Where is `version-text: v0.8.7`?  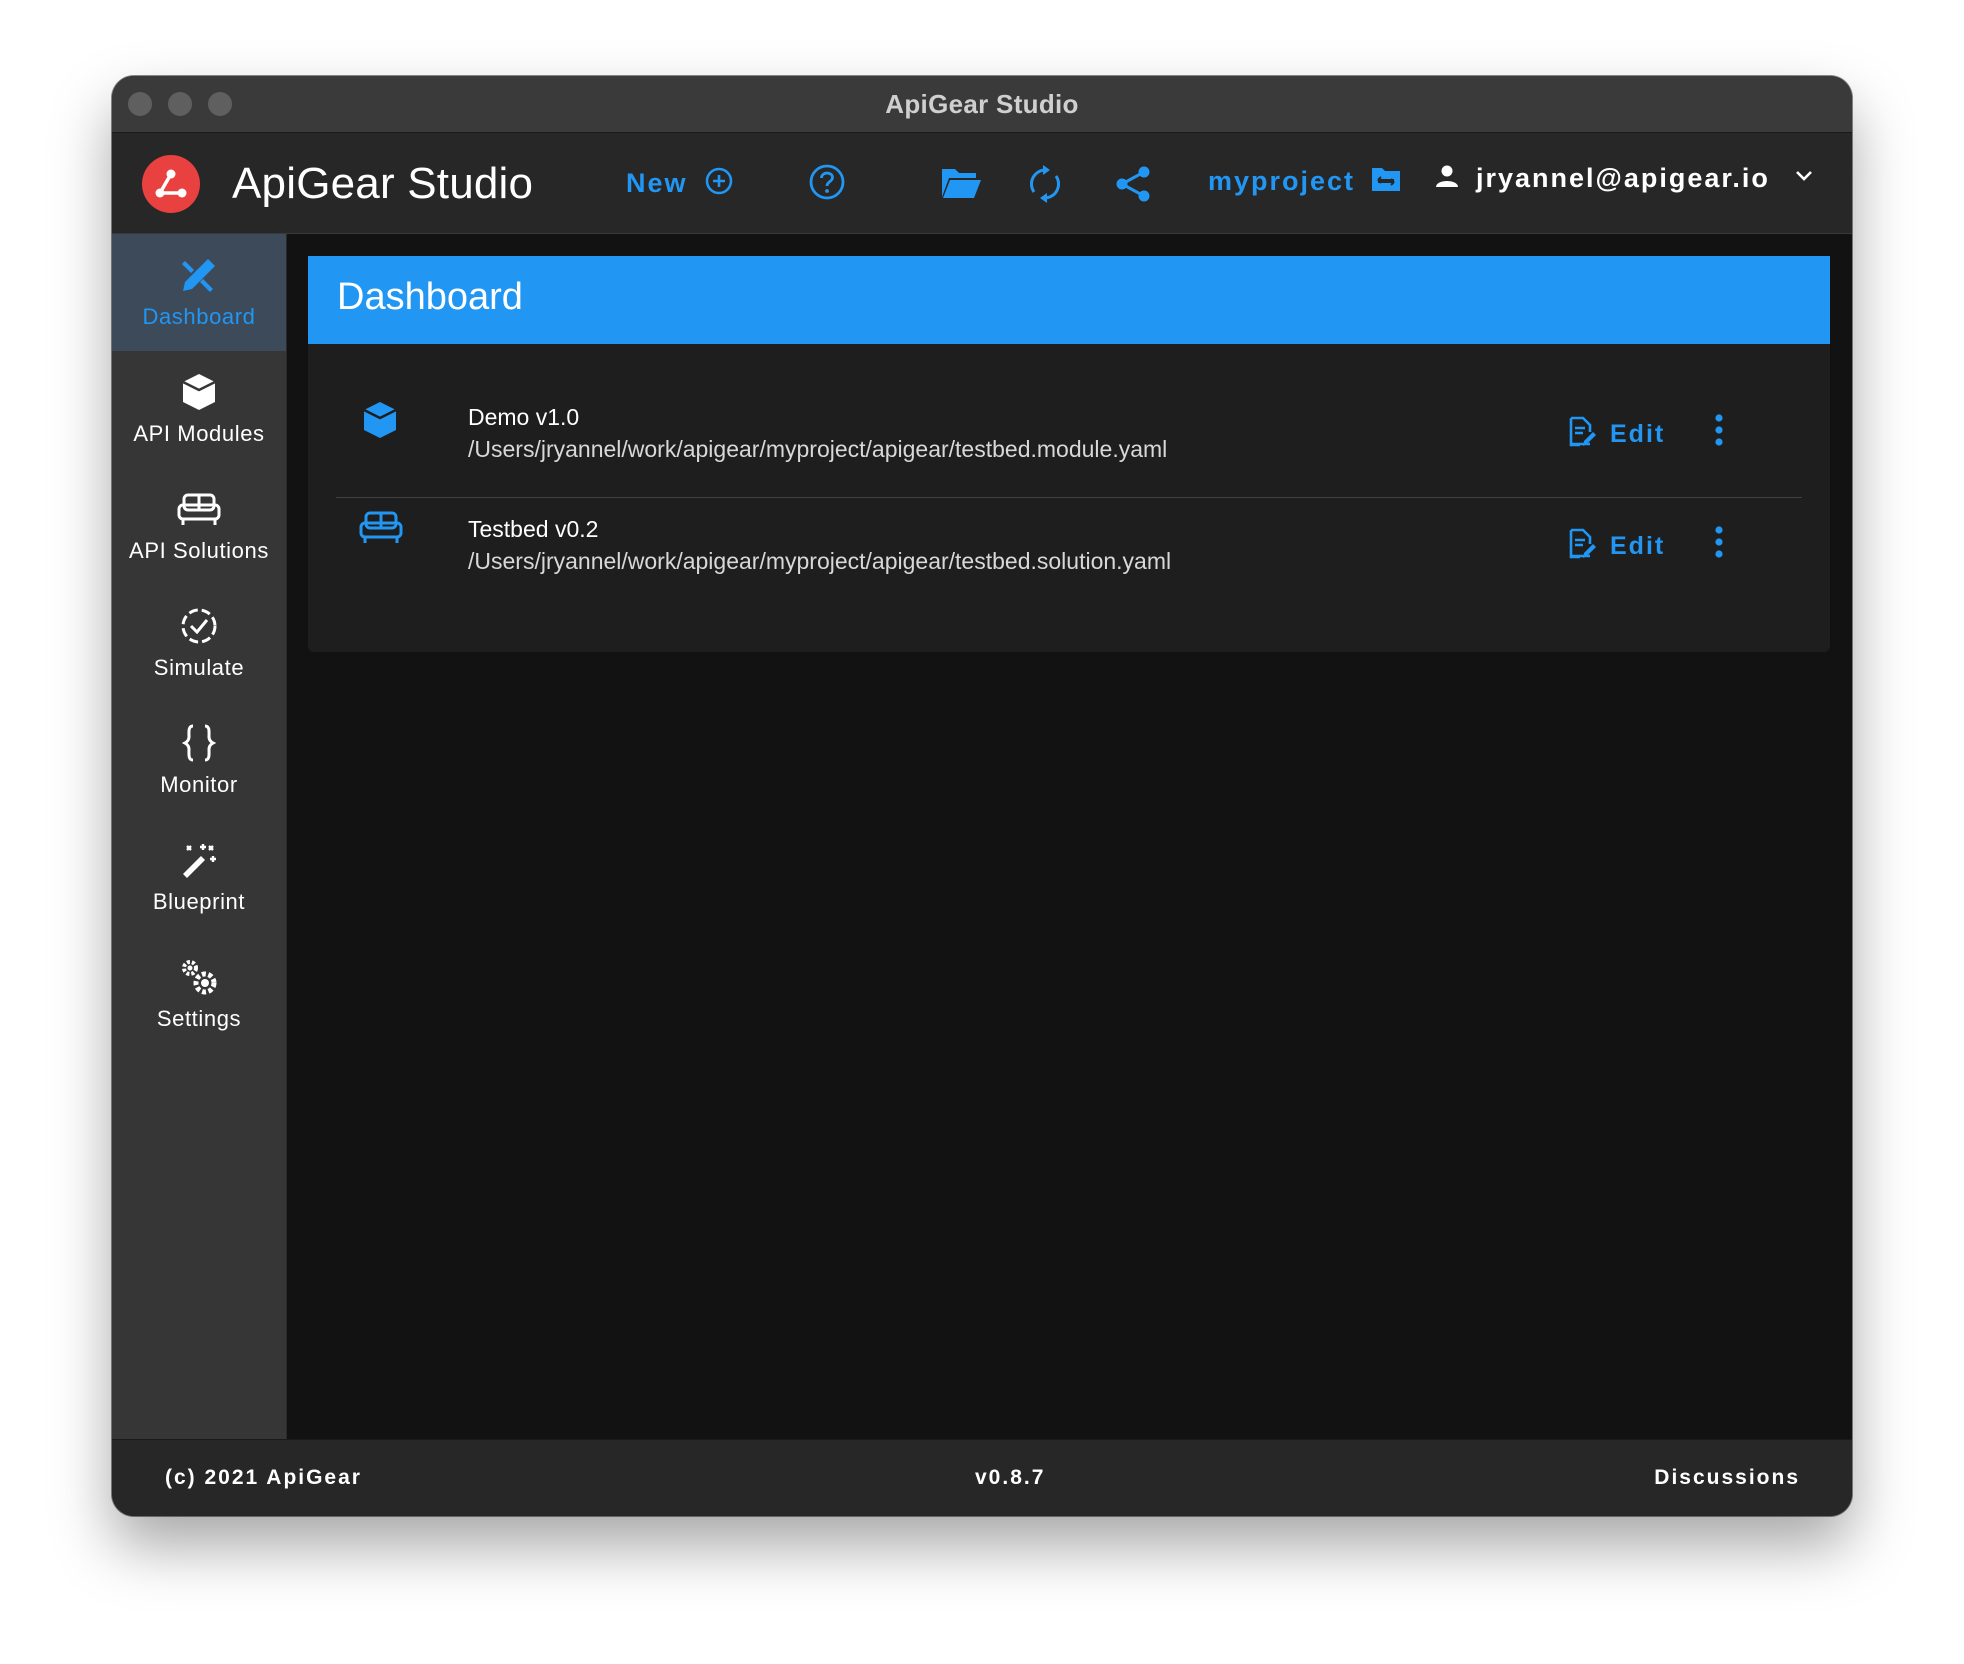
version-text: v0.8.7 is located at coordinates (1010, 1477).